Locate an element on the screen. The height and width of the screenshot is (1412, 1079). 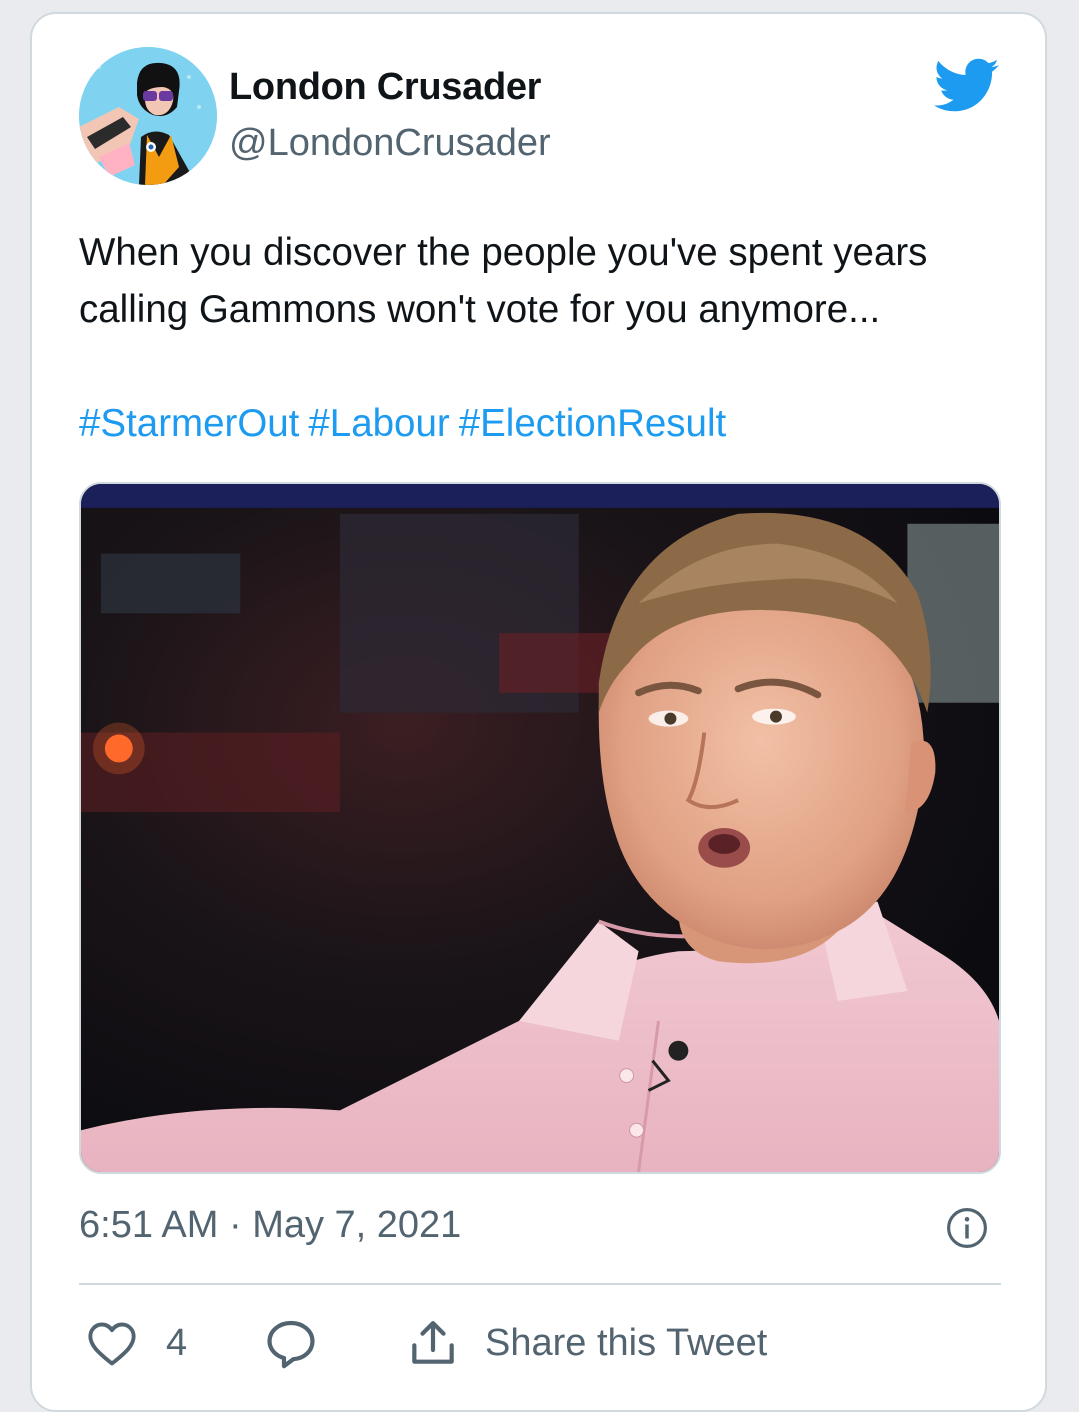
avatar-illustration is located at coordinates (148, 116).